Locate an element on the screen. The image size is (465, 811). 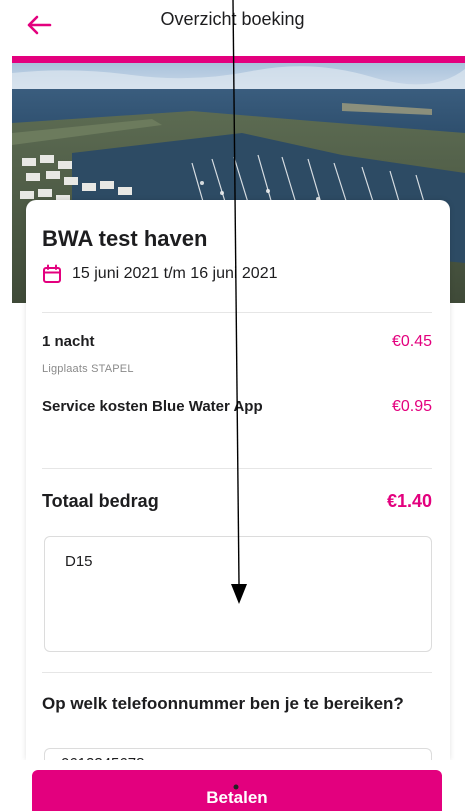
line-item-sub: Ligplaats STAPEL is located at coordinates (88, 369).